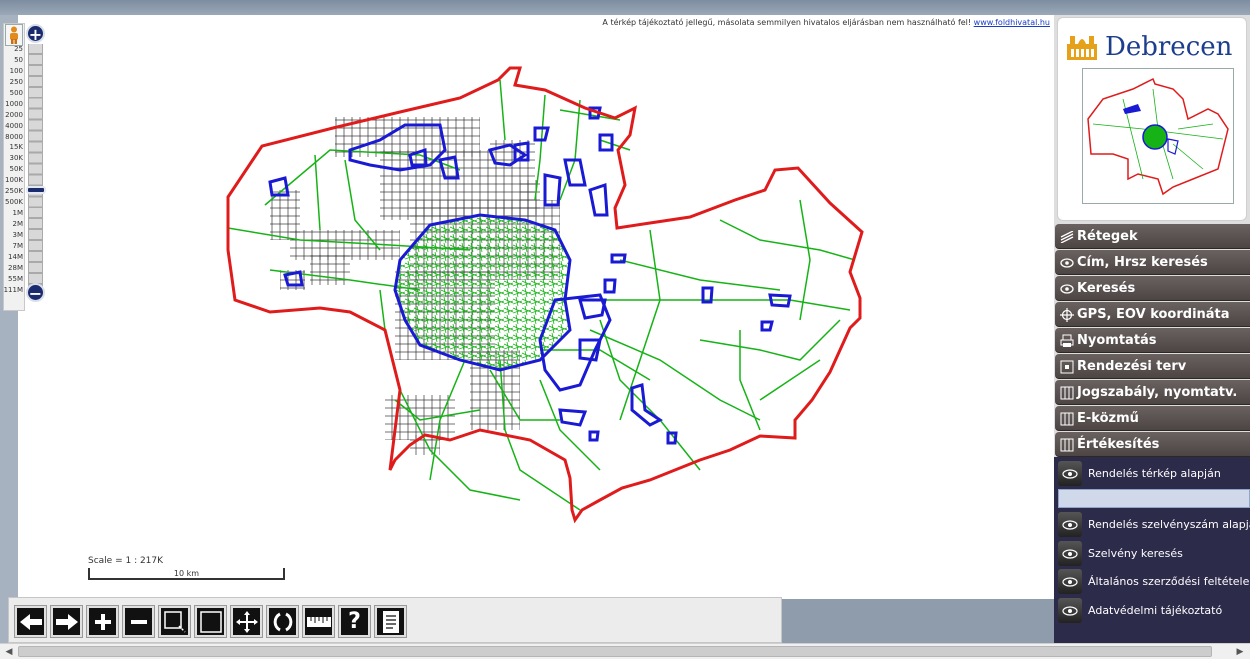 This screenshot has width=1250, height=659. I want to click on zoom-level-label: 3M, so click(13, 235).